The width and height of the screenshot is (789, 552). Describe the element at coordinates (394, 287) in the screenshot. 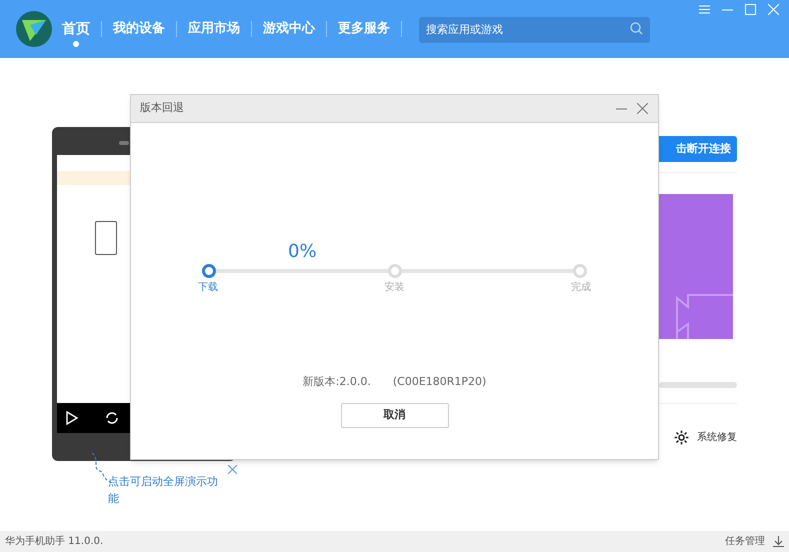

I see `step-label: 安装` at that location.